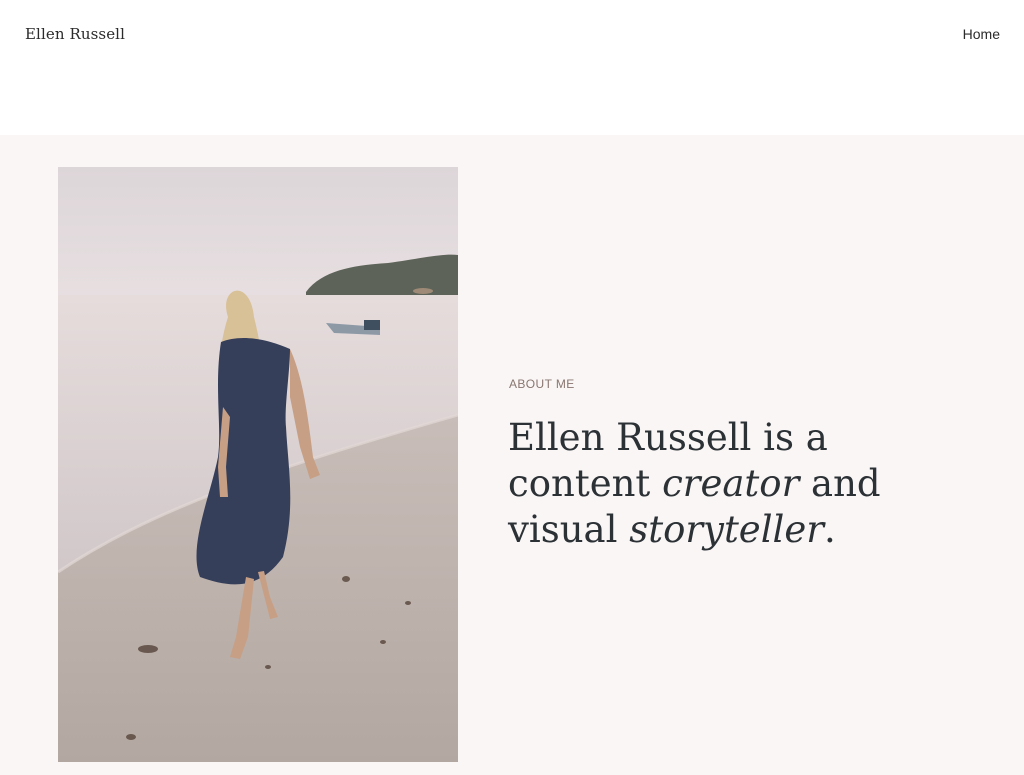 This screenshot has height=775, width=1024. I want to click on headline-text-3: ., so click(829, 529).